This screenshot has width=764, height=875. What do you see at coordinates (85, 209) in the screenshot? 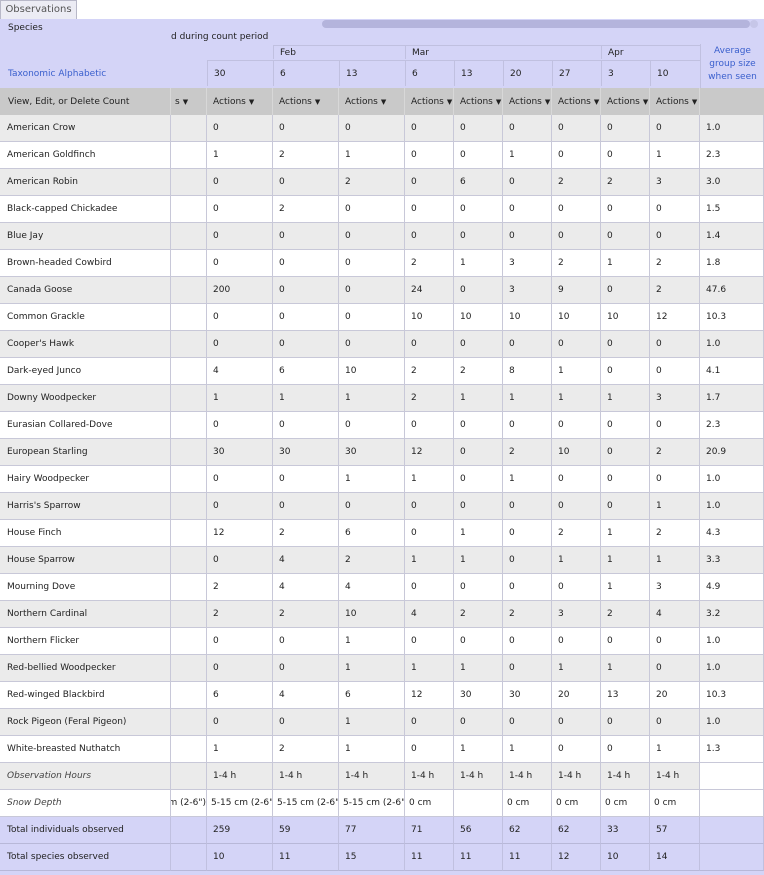
I see `species-name: Black-capped Chickadee` at bounding box center [85, 209].